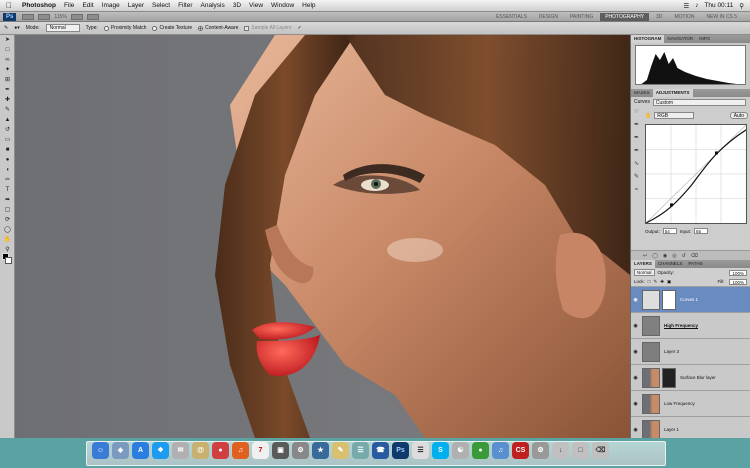 This screenshot has width=750, height=468. What do you see at coordinates (69, 5) in the screenshot?
I see `menu-file: File` at bounding box center [69, 5].